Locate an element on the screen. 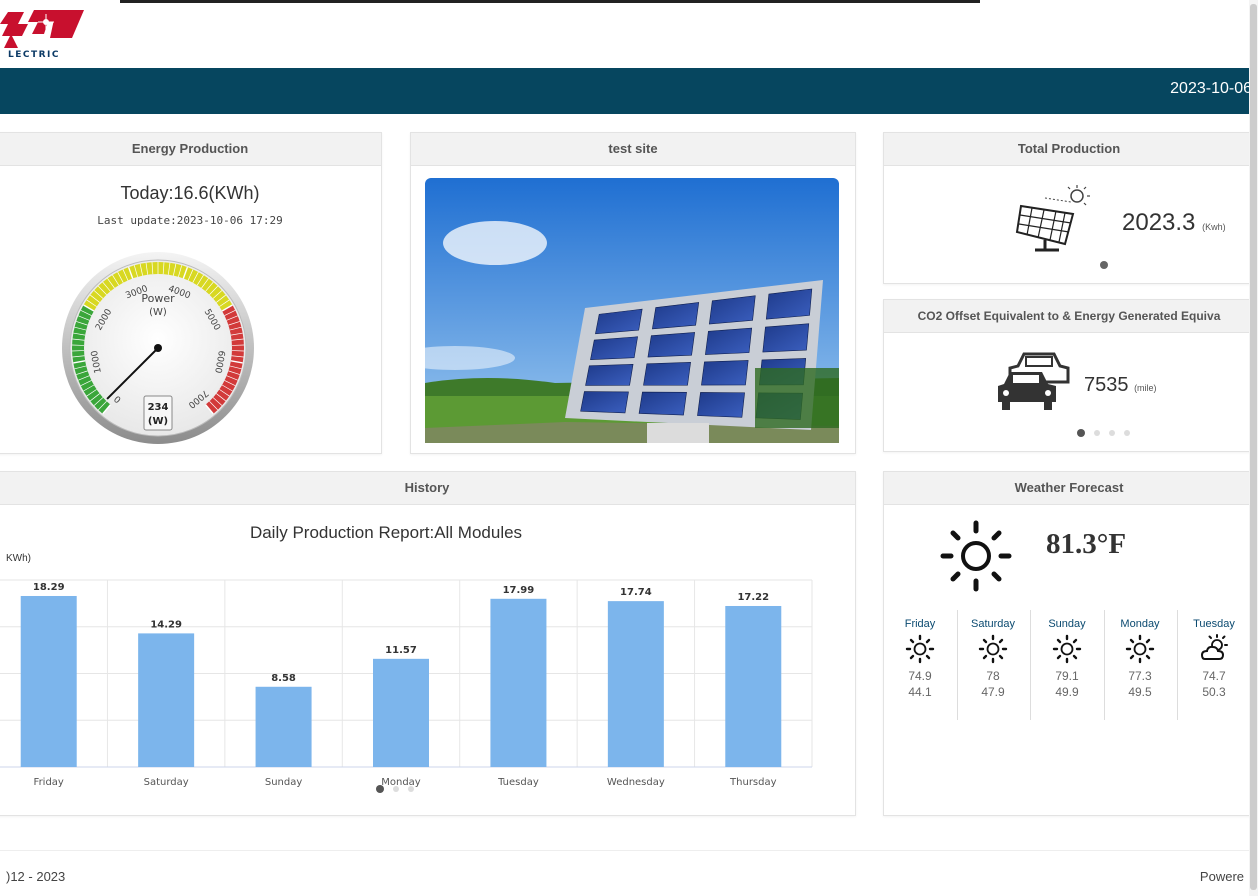 This screenshot has width=1258, height=896. solar-panel-icon is located at coordinates (1052, 218).